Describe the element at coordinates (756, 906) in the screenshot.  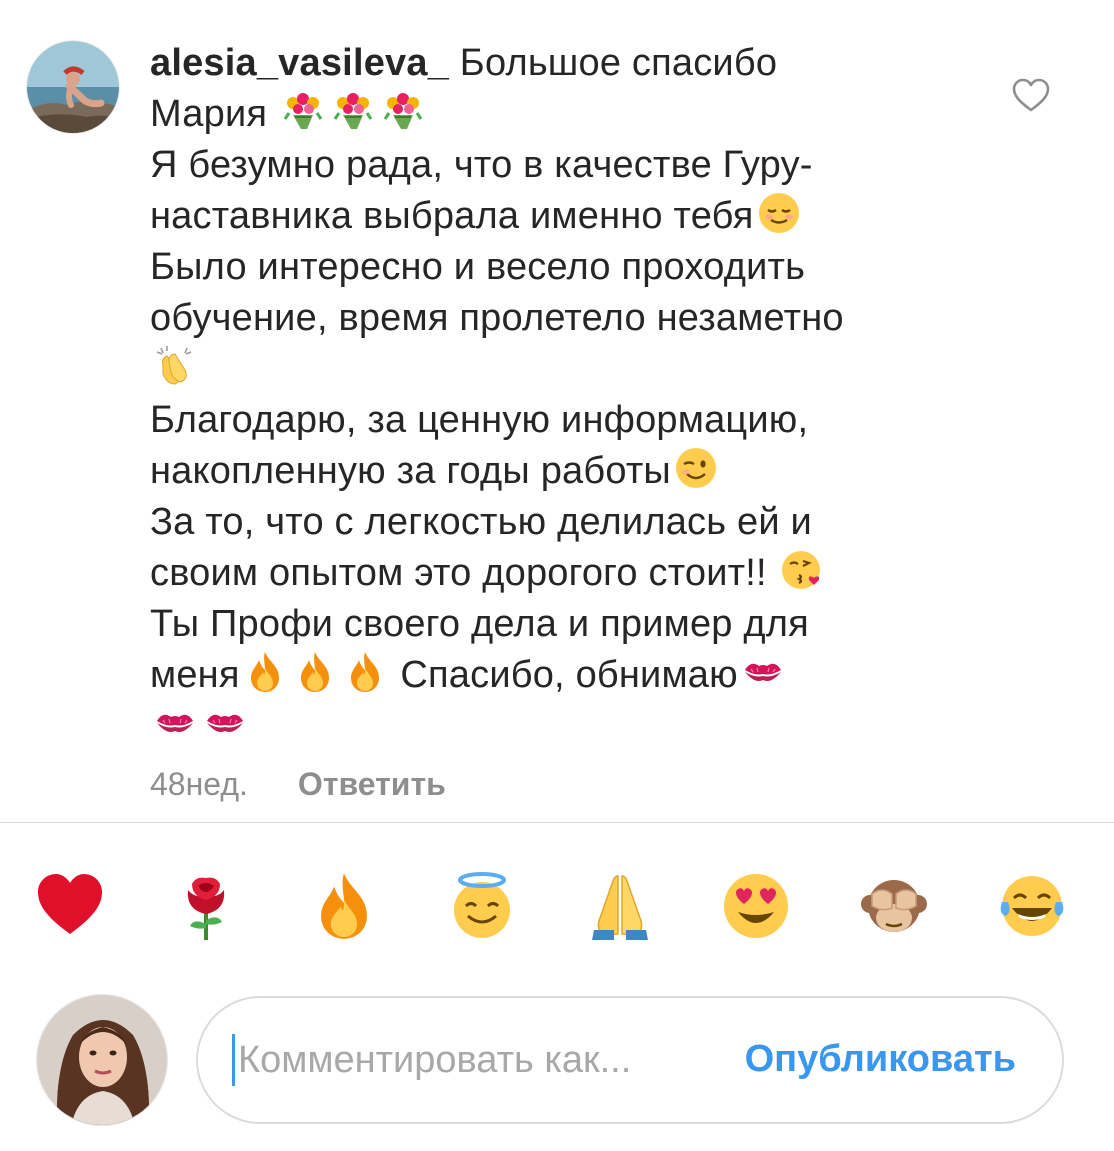
I see `heart-eyes-face-icon` at that location.